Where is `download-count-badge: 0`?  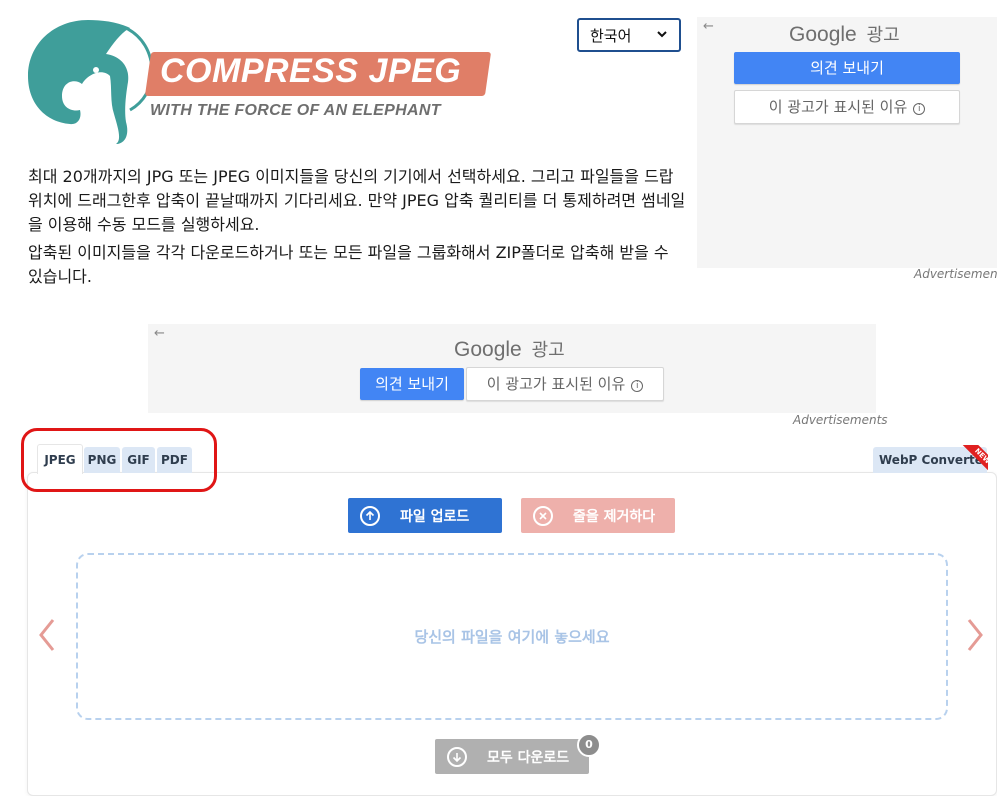 download-count-badge: 0 is located at coordinates (589, 745).